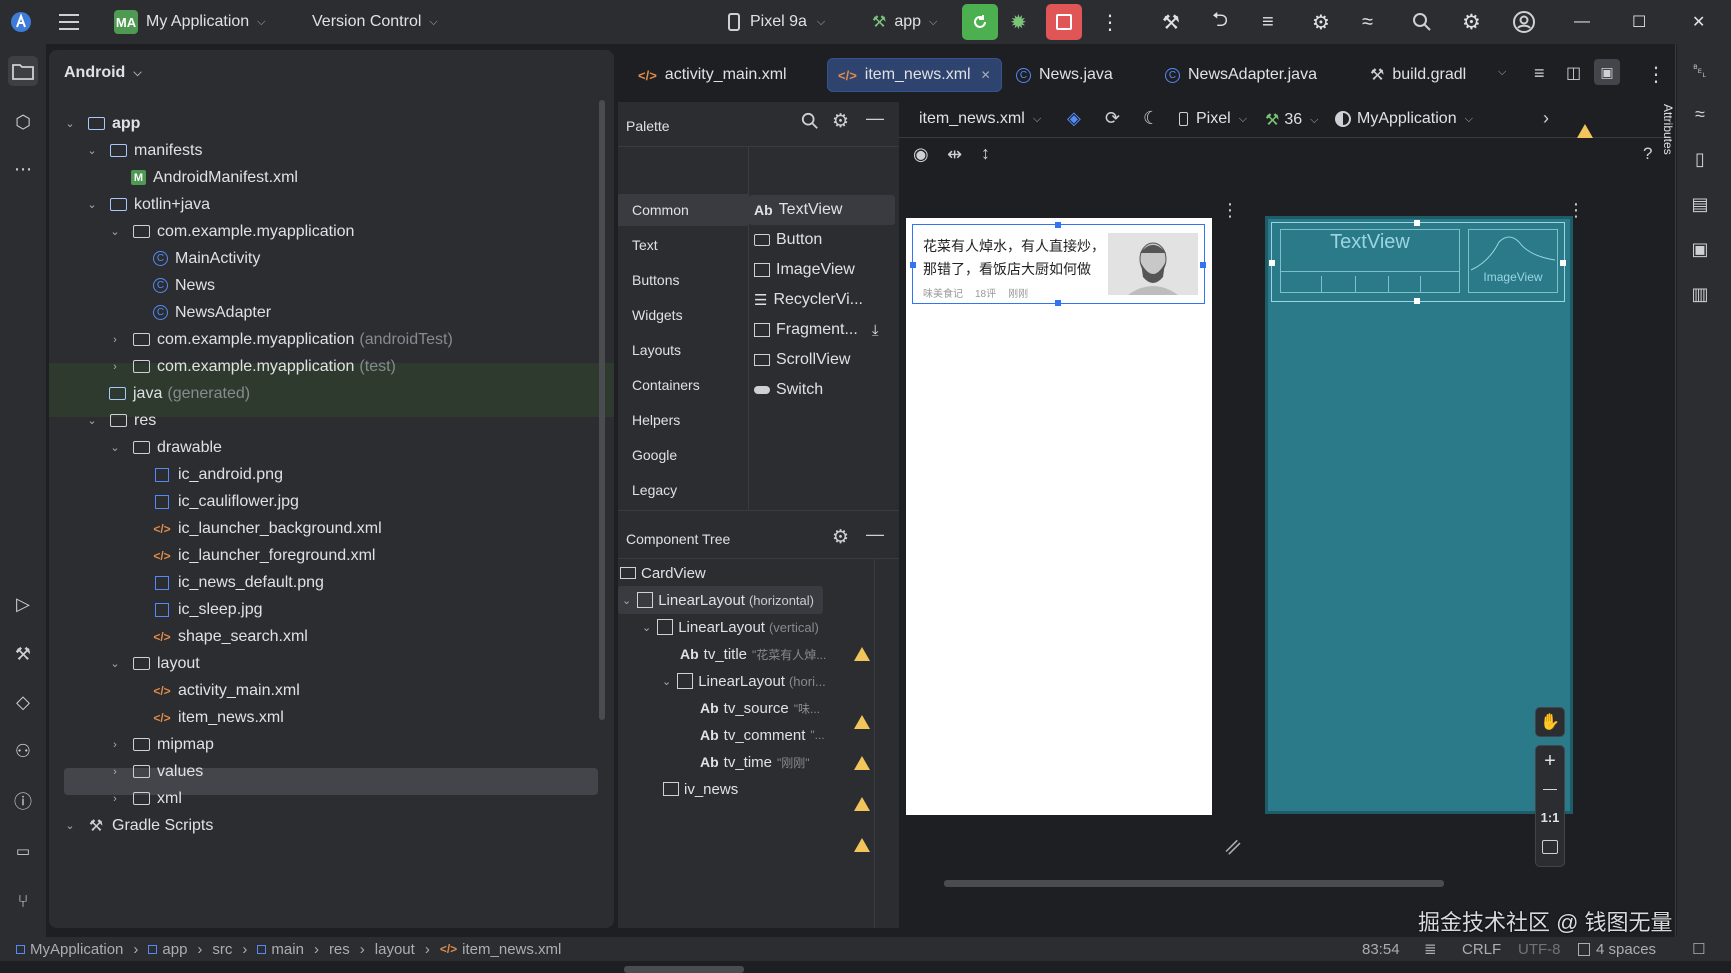  Describe the element at coordinates (1064, 75) in the screenshot. I see `tab-news-java: C News.java` at that location.